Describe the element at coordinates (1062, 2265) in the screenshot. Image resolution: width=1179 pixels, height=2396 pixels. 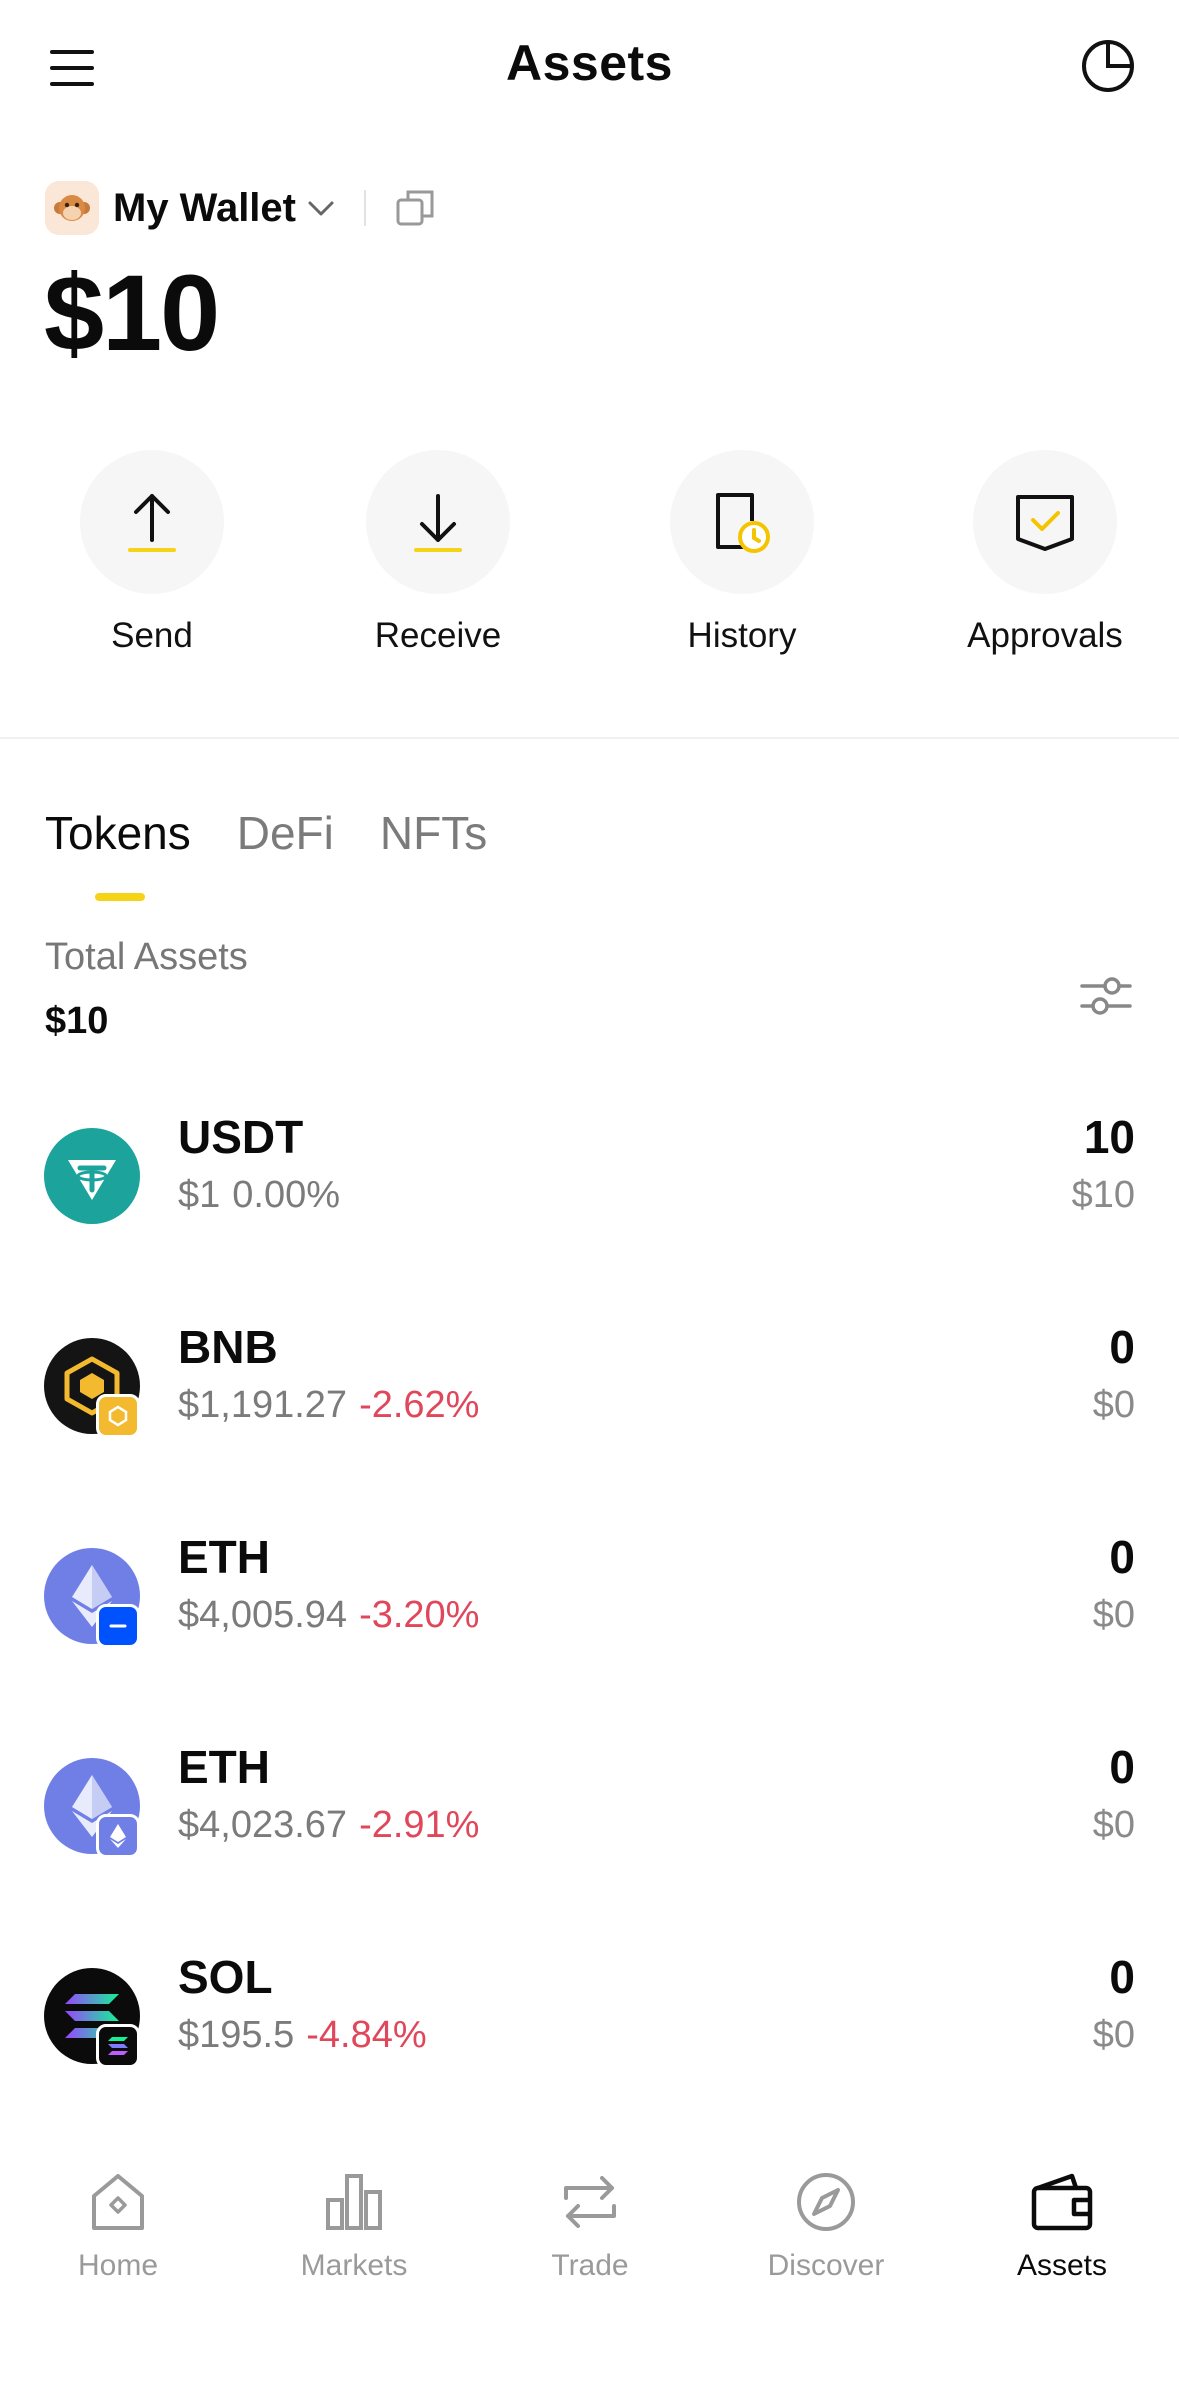
I see `nav-label: Assets` at that location.